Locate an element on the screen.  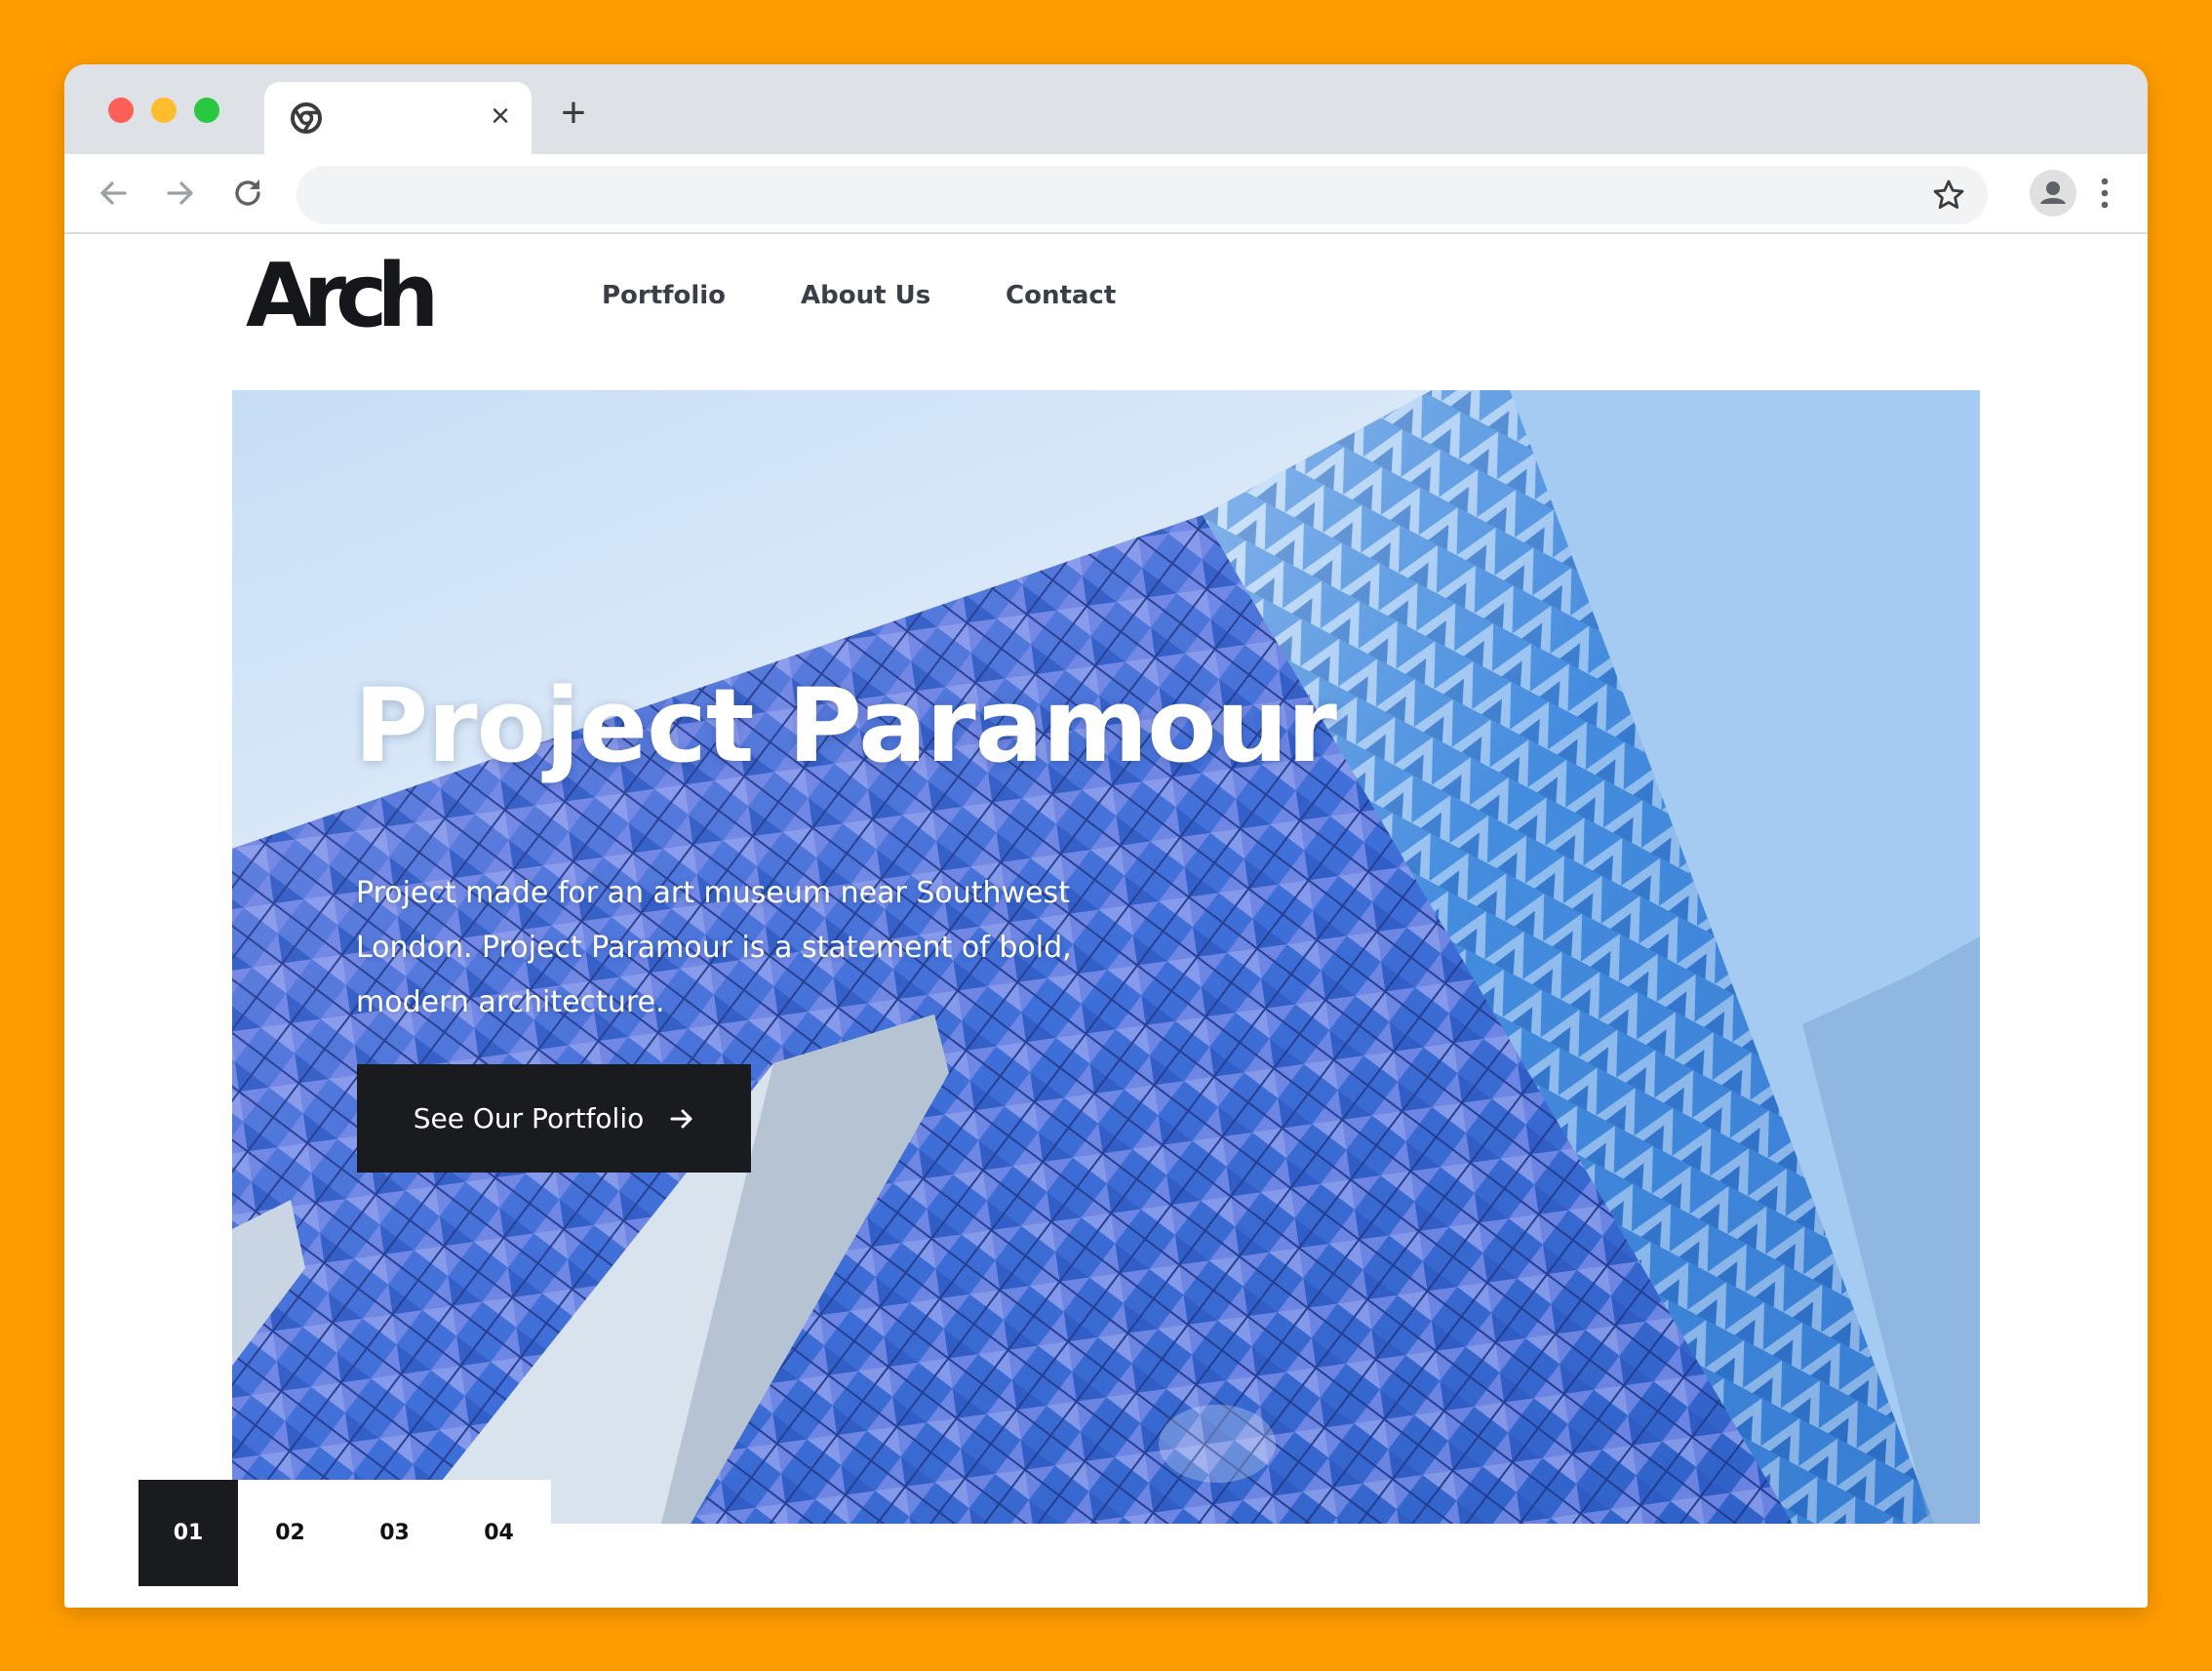
close-icon: × is located at coordinates (500, 116).